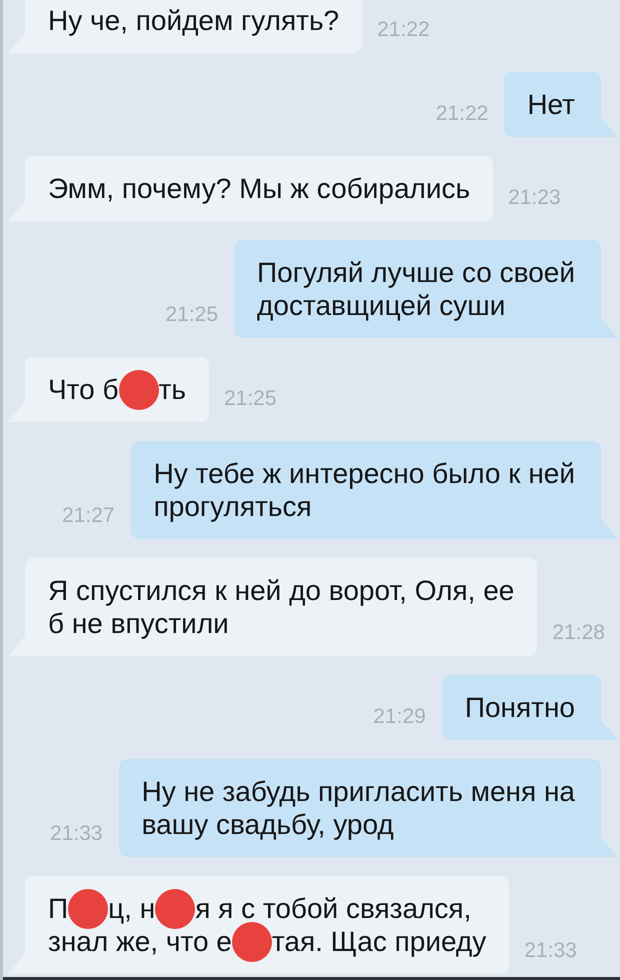 The width and height of the screenshot is (620, 980). What do you see at coordinates (259, 188) in the screenshot?
I see `message-text: Эмм, почему? Мы ж собирались` at bounding box center [259, 188].